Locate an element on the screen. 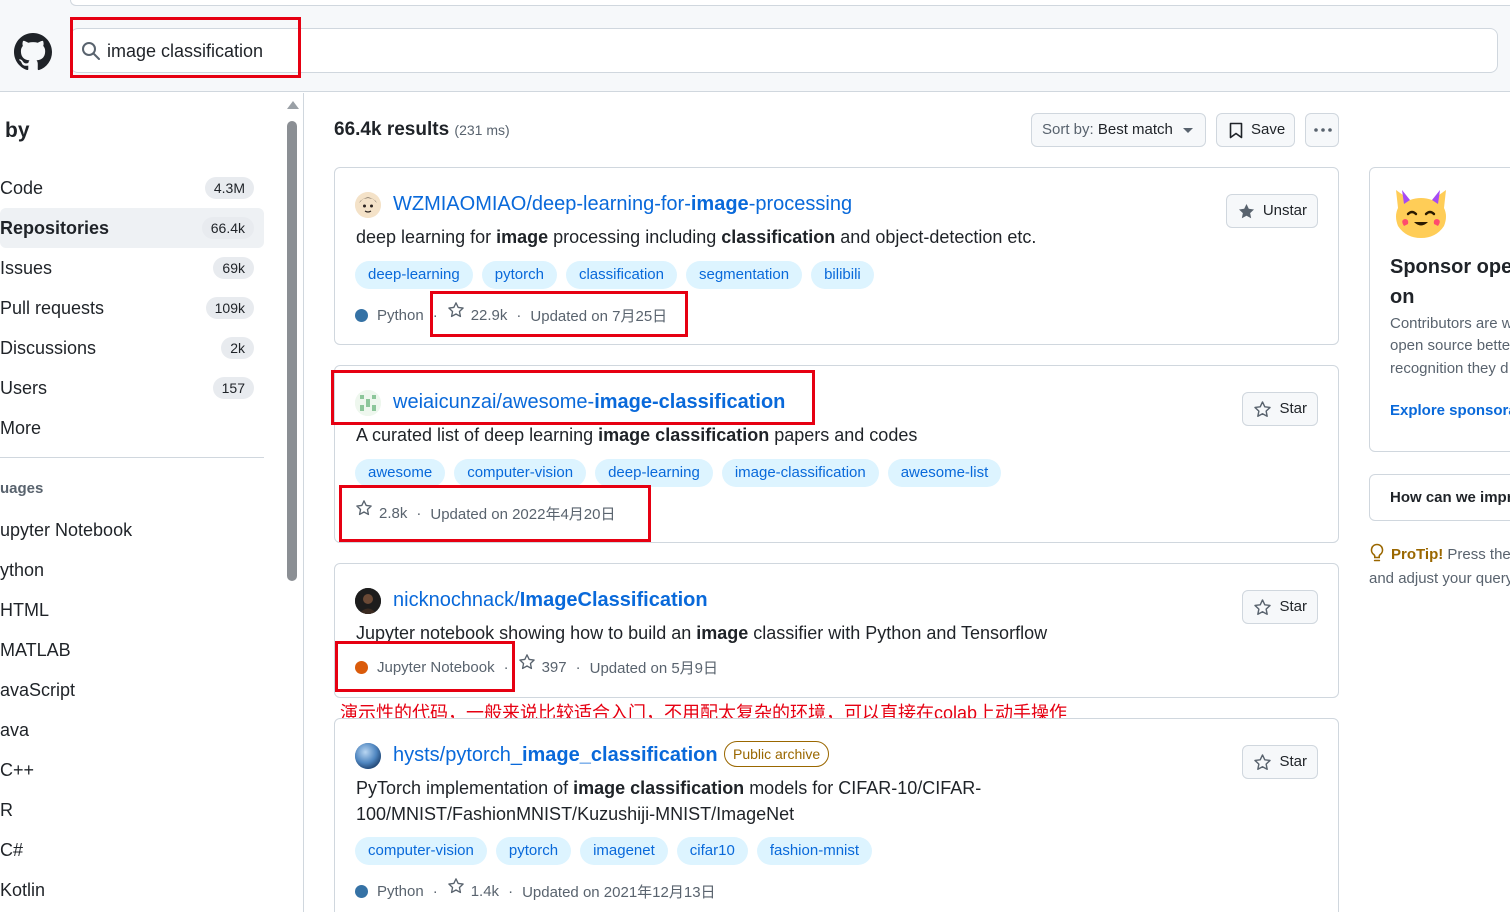 This screenshot has height=912, width=1510. feedback-card: How can we impro is located at coordinates (1439, 497).